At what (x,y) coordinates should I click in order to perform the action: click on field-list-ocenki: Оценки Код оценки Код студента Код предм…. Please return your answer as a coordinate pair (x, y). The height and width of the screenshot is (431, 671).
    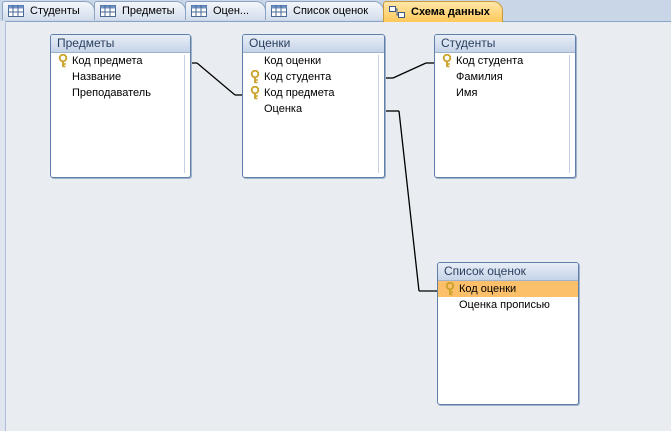
    Looking at the image, I should click on (313, 106).